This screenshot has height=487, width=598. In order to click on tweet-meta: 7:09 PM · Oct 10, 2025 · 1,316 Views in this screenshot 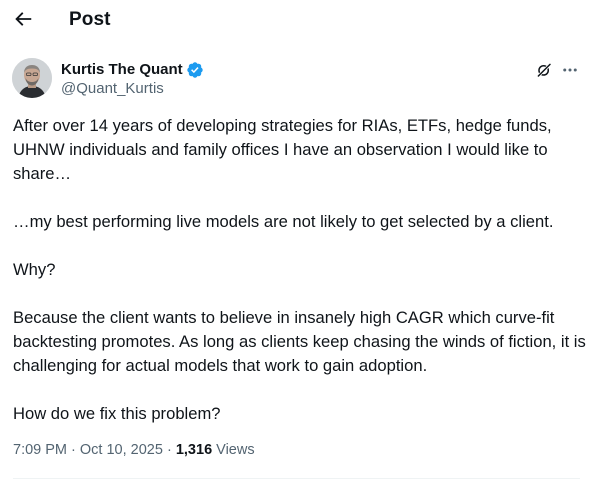, I will do `click(134, 450)`.